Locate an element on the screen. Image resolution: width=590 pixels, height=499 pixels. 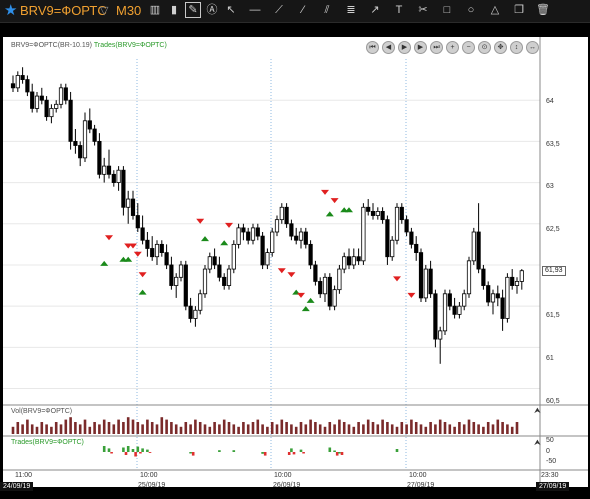
text-tool-icon: T is located at coordinates (399, 10).